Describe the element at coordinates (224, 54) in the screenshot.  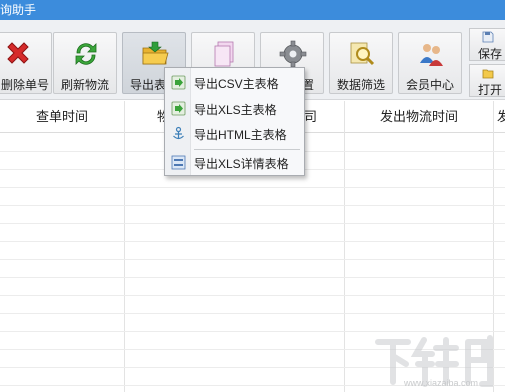
I see `document-icon` at that location.